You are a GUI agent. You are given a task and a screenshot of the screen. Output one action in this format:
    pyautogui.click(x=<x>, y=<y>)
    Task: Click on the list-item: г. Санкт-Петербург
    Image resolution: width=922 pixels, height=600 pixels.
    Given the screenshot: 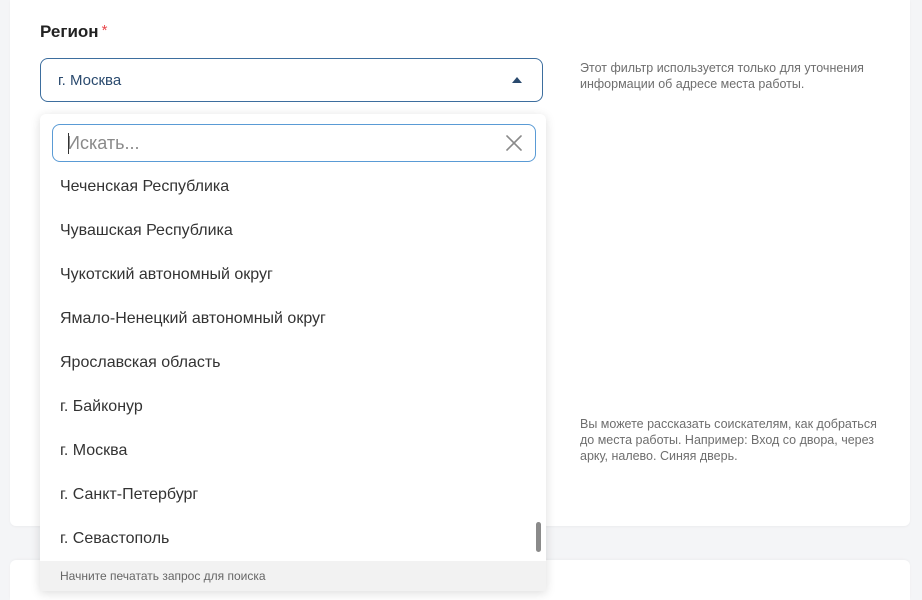 What is the action you would take?
    pyautogui.click(x=293, y=495)
    